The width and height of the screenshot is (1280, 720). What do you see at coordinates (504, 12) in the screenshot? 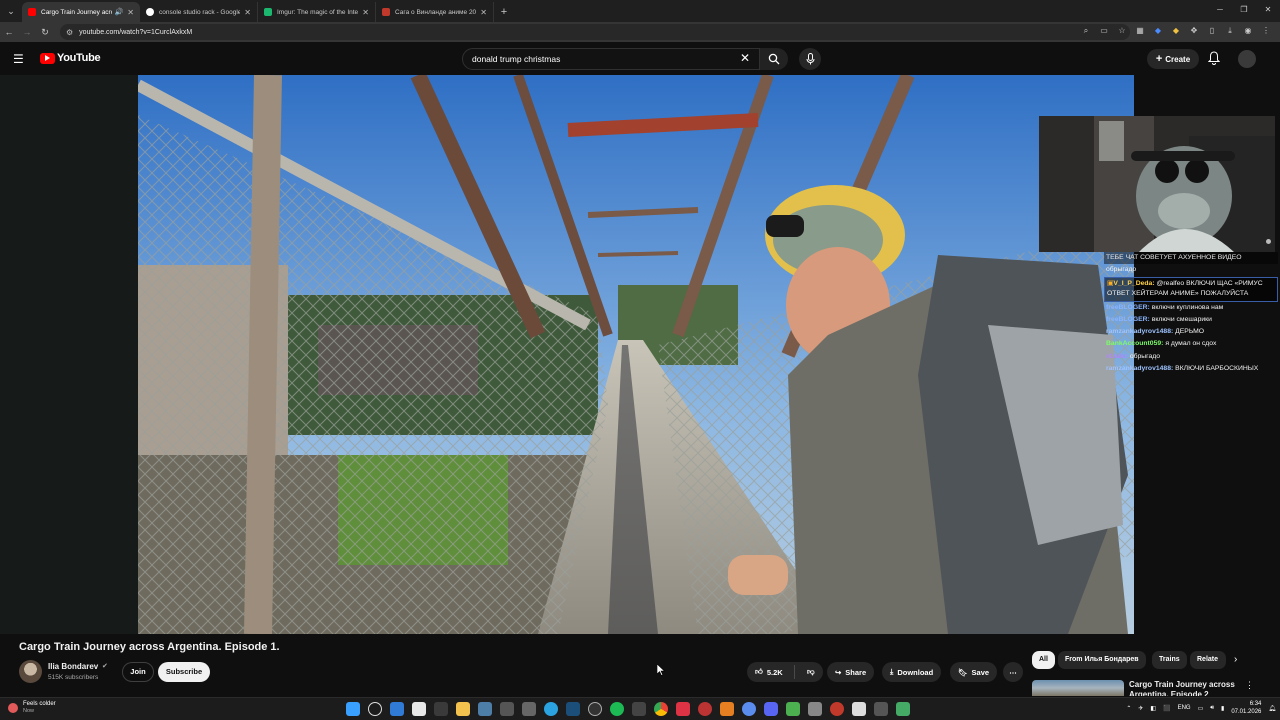
I see `new-tab-button: +` at bounding box center [504, 12].